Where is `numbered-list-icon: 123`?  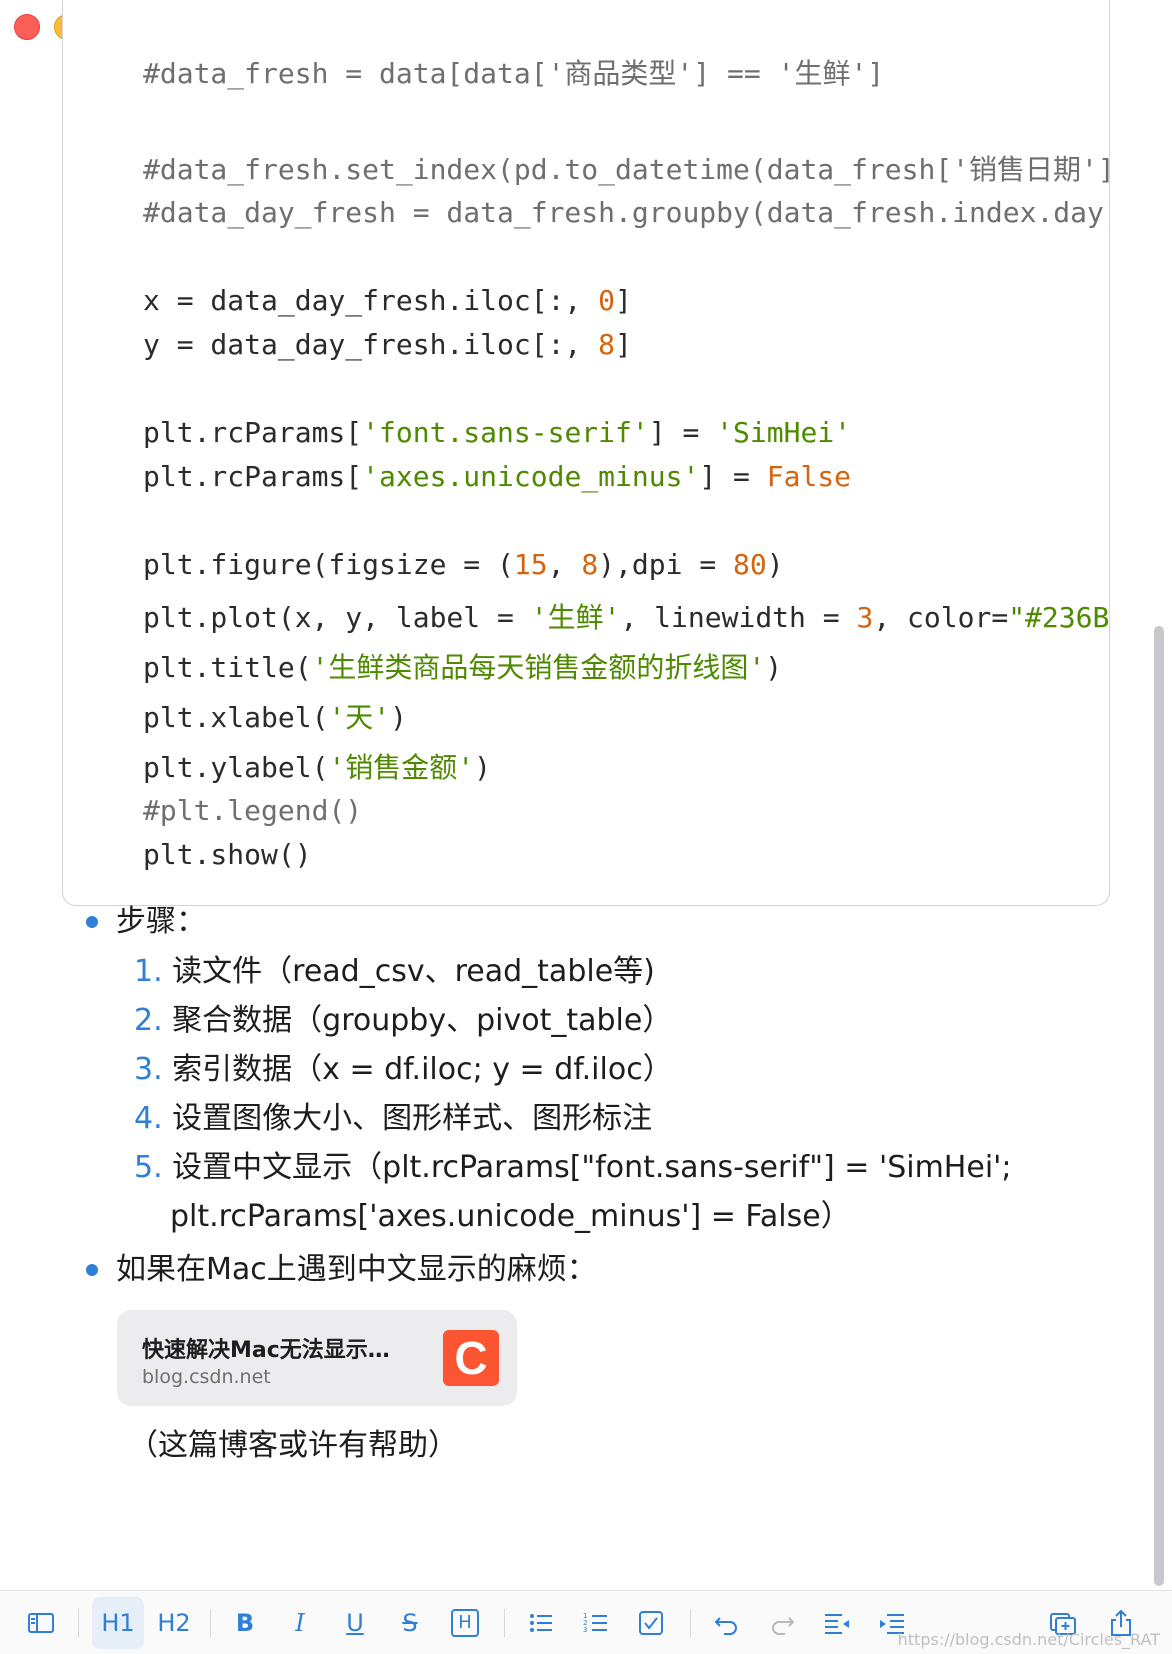
numbered-list-icon: 123 is located at coordinates (596, 1623).